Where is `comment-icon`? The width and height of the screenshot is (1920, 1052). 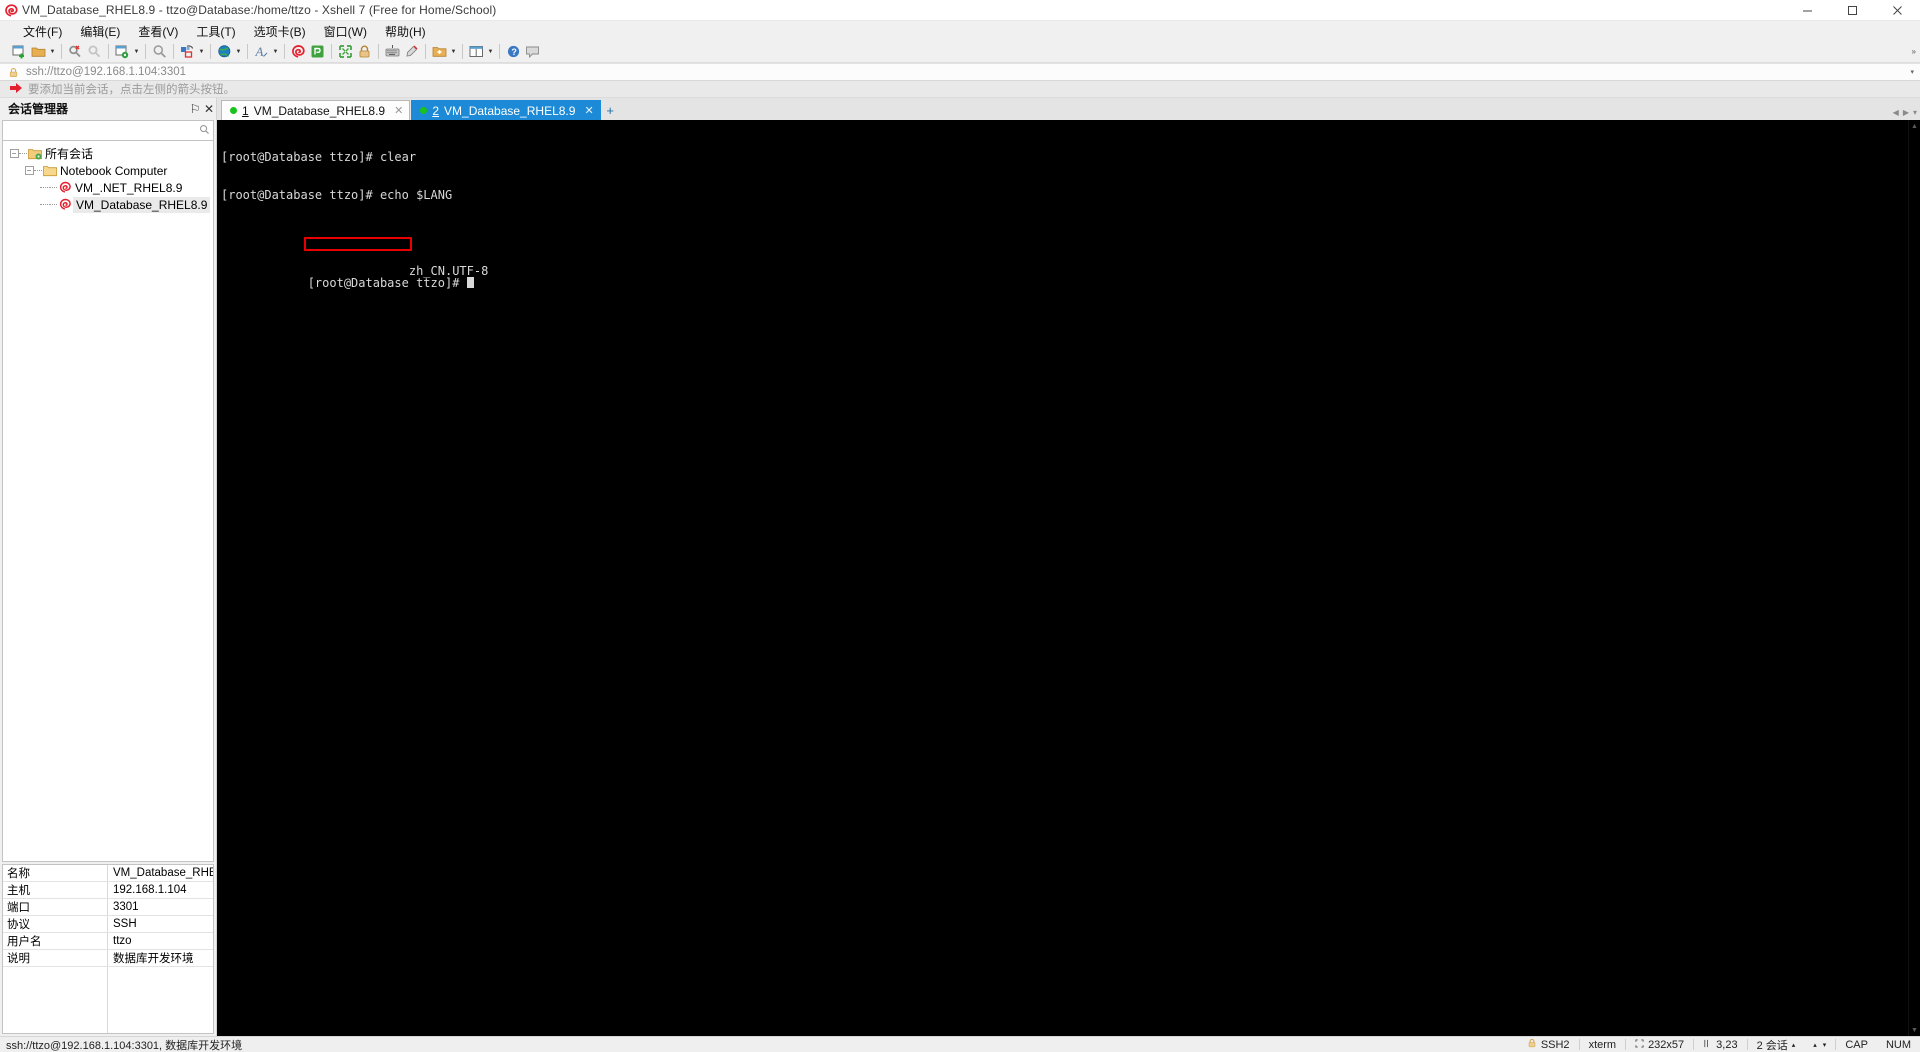 comment-icon is located at coordinates (532, 51).